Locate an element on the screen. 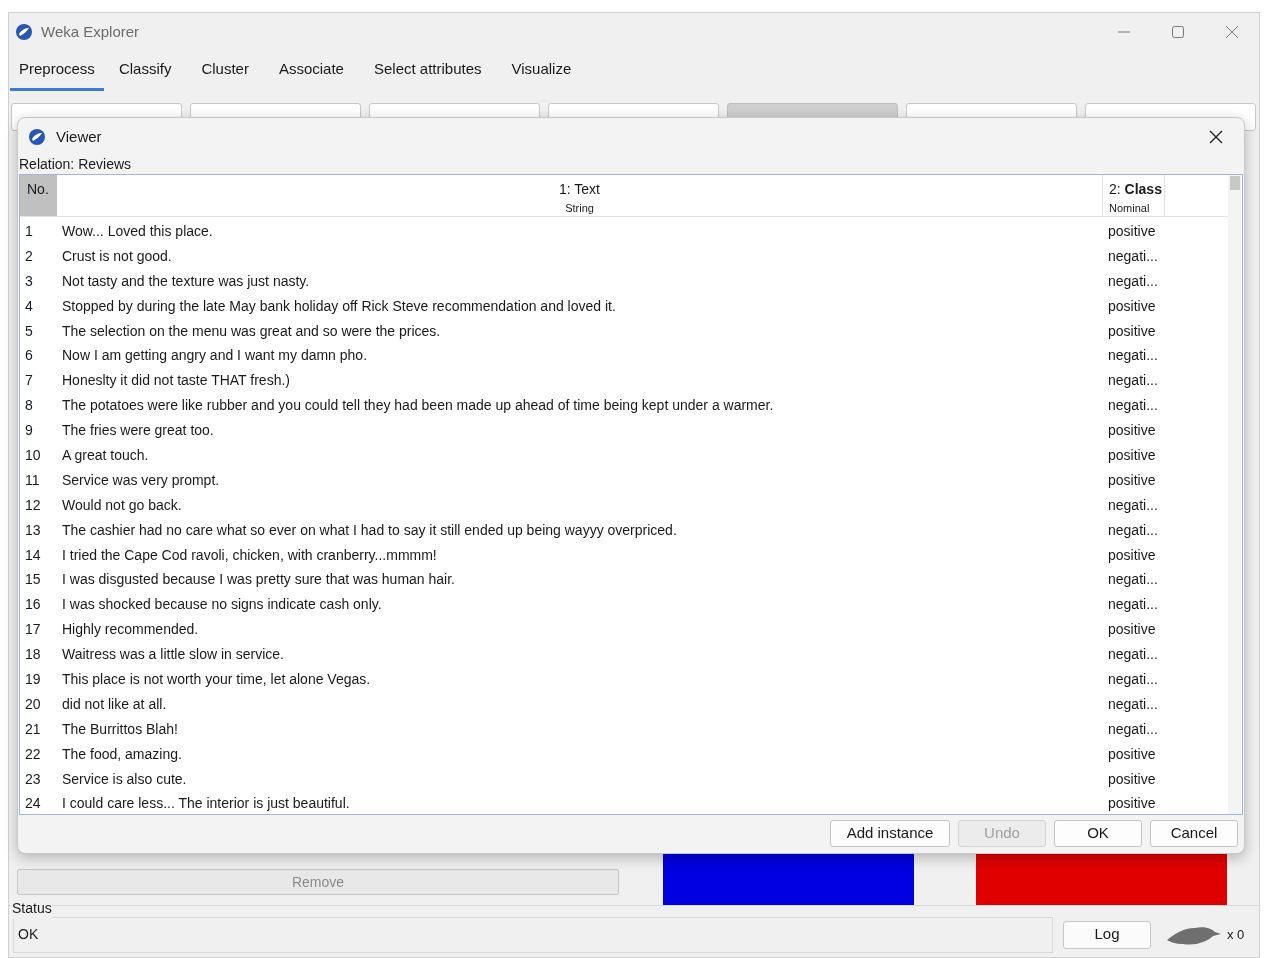 The height and width of the screenshot is (958, 1273). table-cell-text: 14 is located at coordinates (33, 555).